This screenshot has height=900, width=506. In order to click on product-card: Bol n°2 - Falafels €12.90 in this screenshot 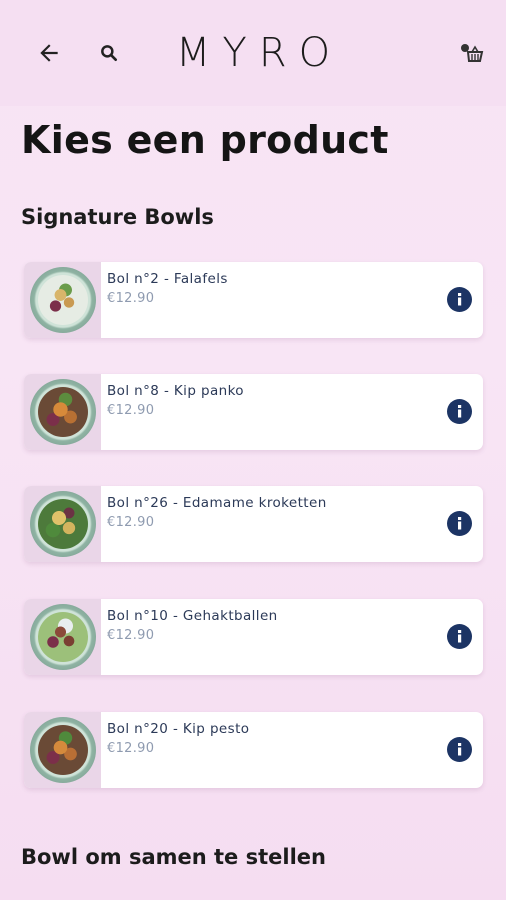, I will do `click(253, 300)`.